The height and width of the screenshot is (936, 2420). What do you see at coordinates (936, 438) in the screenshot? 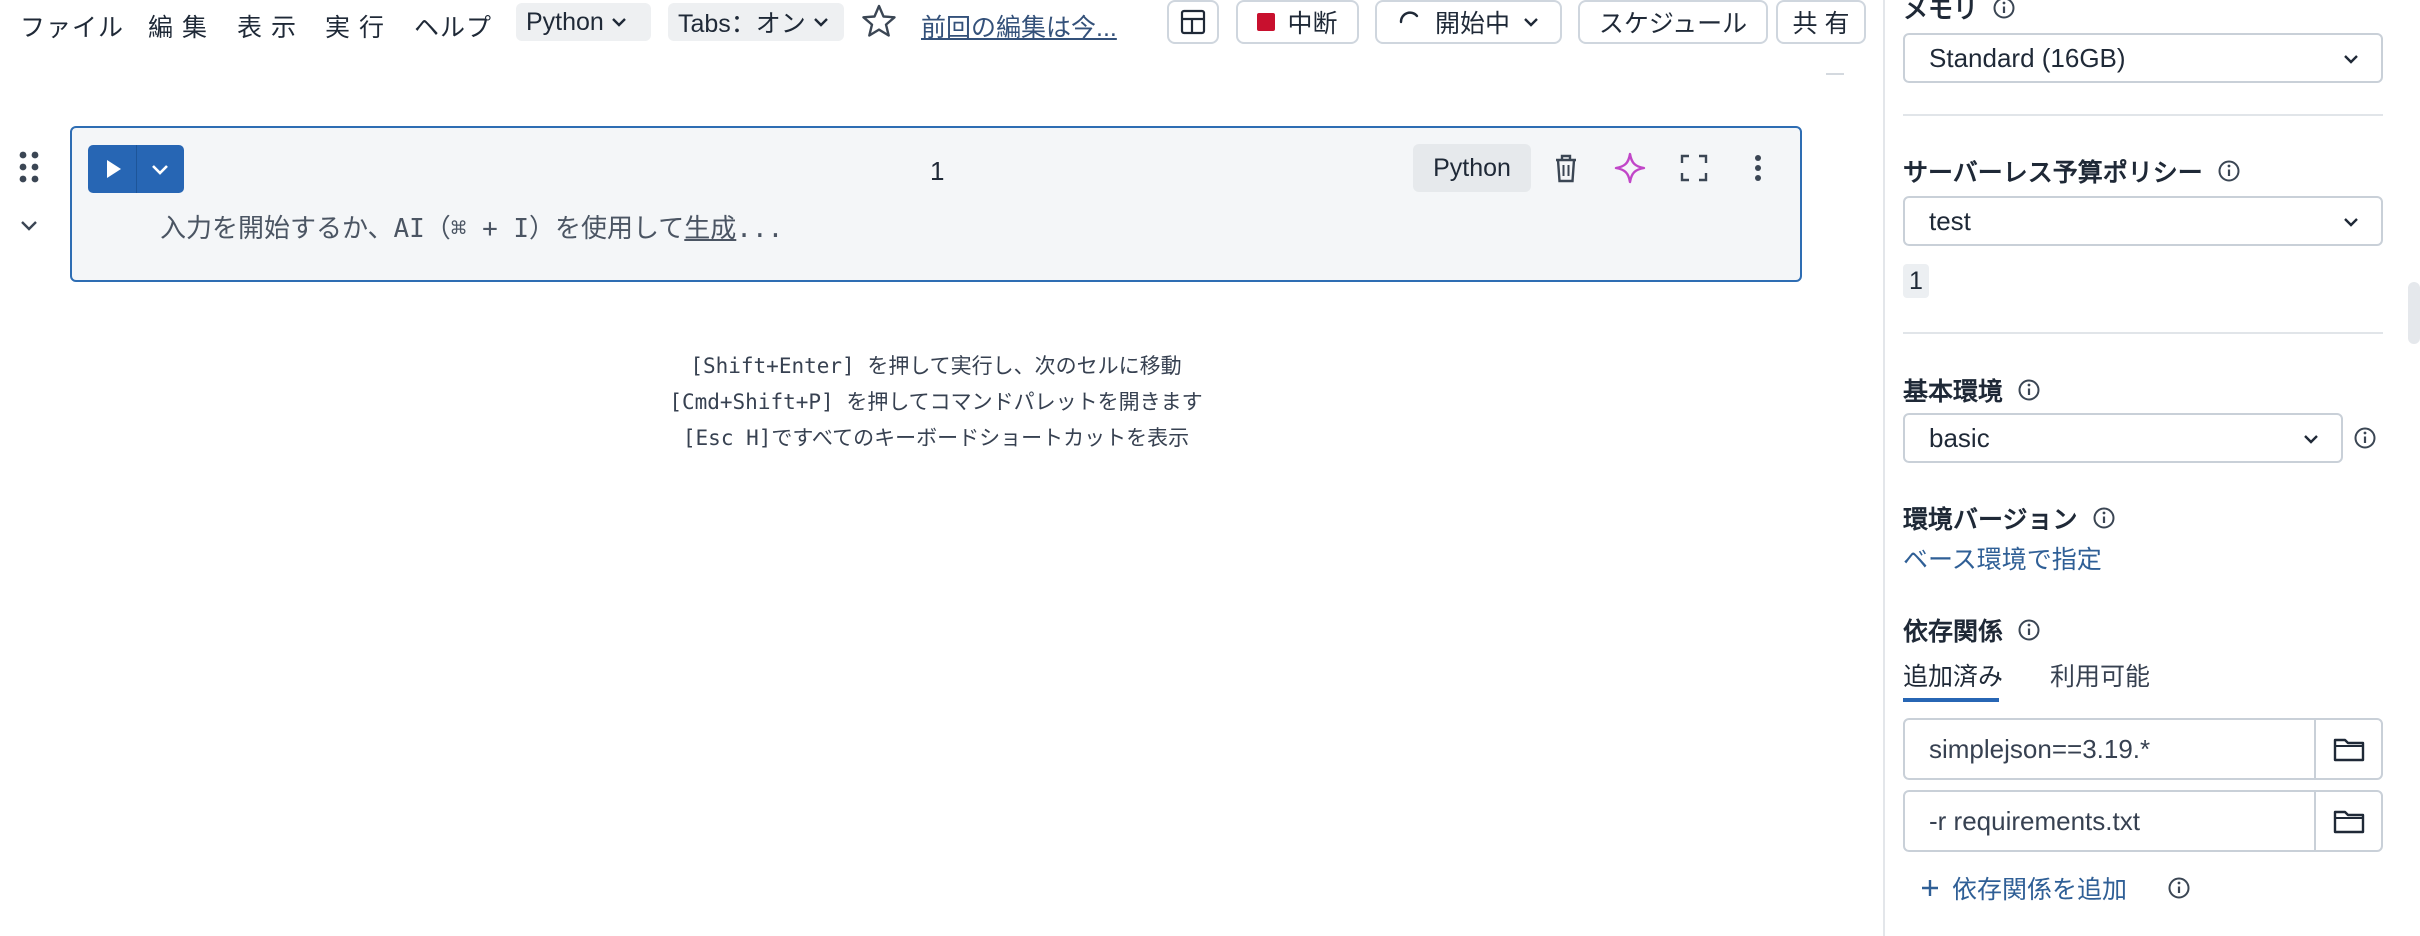
I see `shortcut-hint-shortcuts: [Esc H]ですべてのキーボードショートカットを表示` at bounding box center [936, 438].